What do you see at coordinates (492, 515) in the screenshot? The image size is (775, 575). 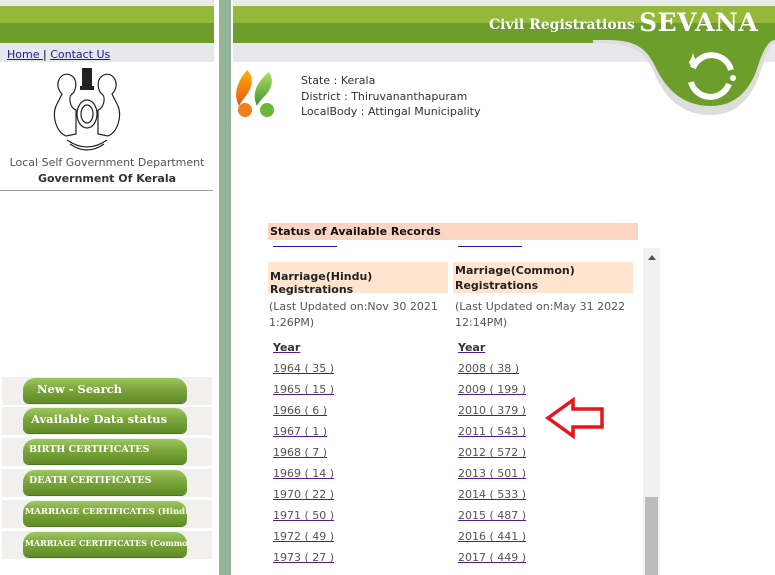 I see `record-link: 2015 ( 487 )` at bounding box center [492, 515].